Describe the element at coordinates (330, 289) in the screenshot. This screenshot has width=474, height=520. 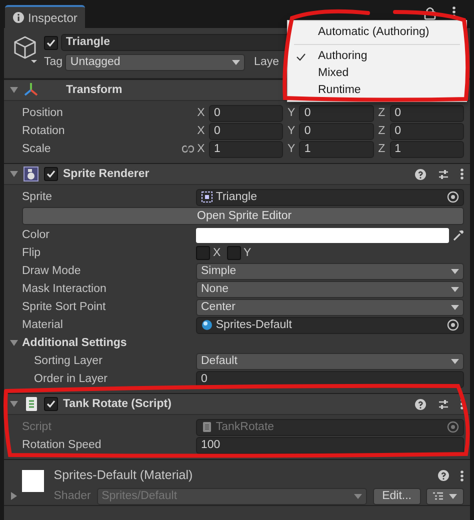
I see `dropdown: None` at that location.